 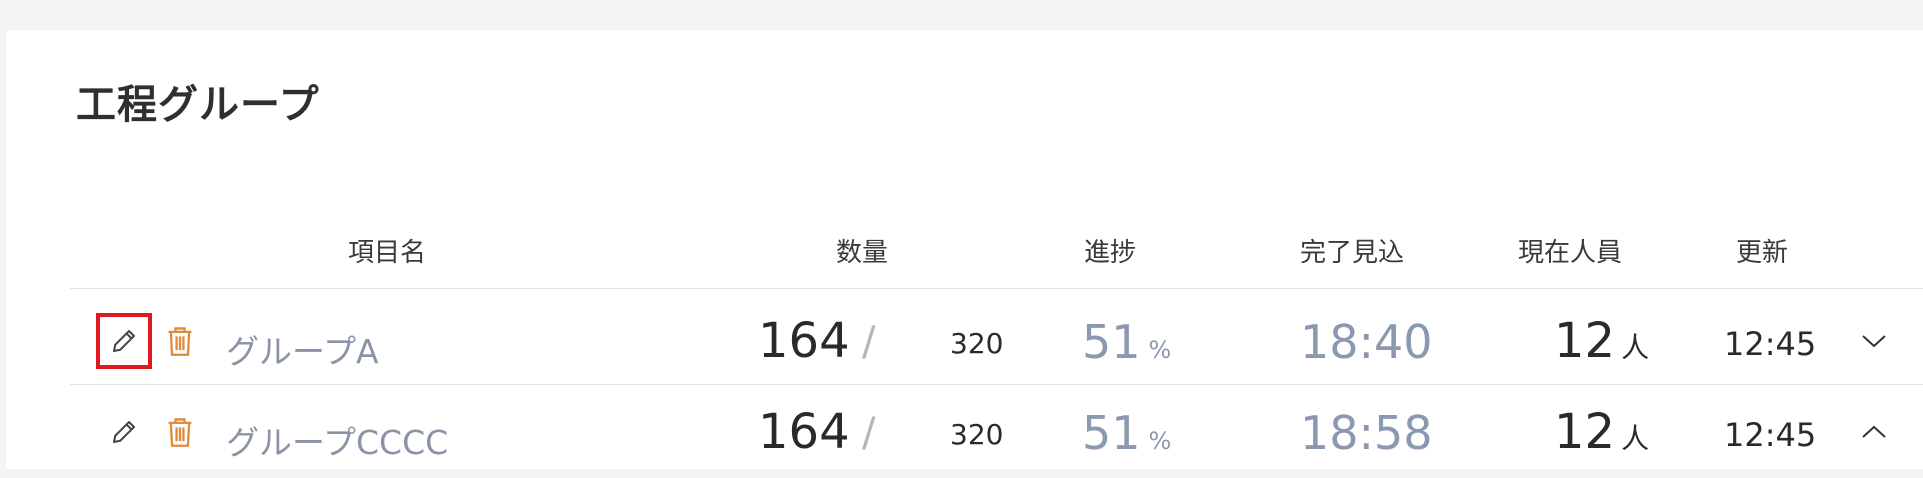 What do you see at coordinates (1570, 253) in the screenshot?
I see `column-header-people: 現在人員` at bounding box center [1570, 253].